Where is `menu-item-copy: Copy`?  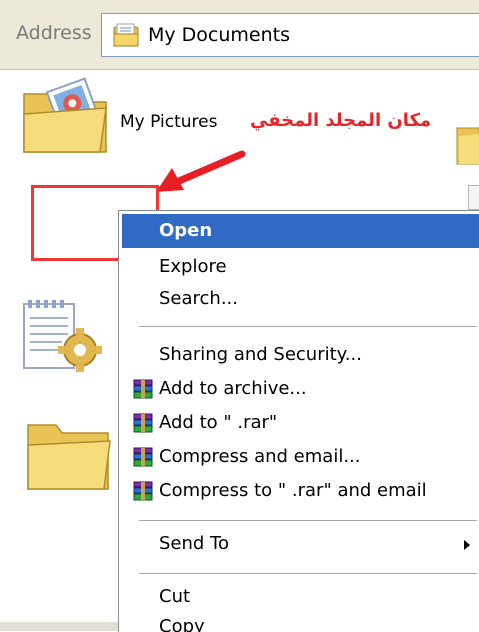
menu-item-copy: Copy is located at coordinates (300, 621).